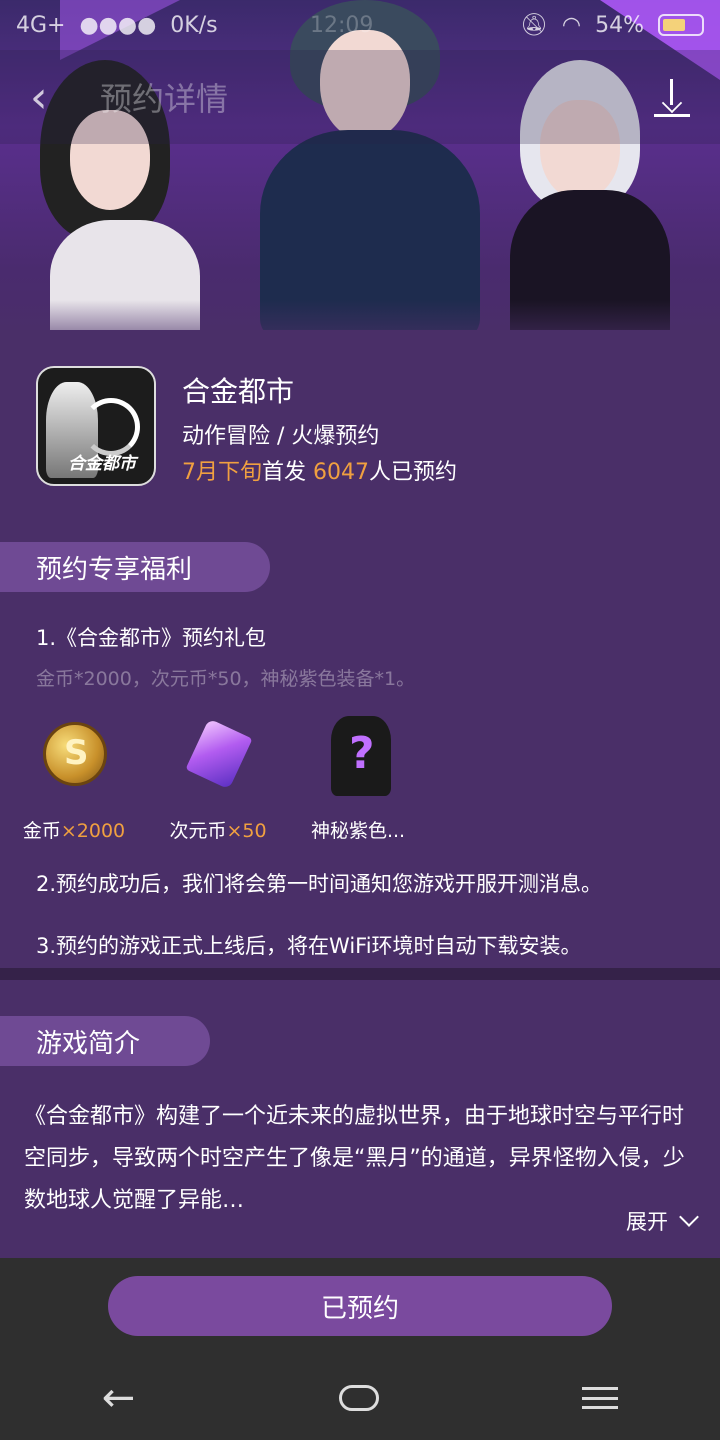  What do you see at coordinates (360, 1306) in the screenshot?
I see `reserved-button: 已预约` at bounding box center [360, 1306].